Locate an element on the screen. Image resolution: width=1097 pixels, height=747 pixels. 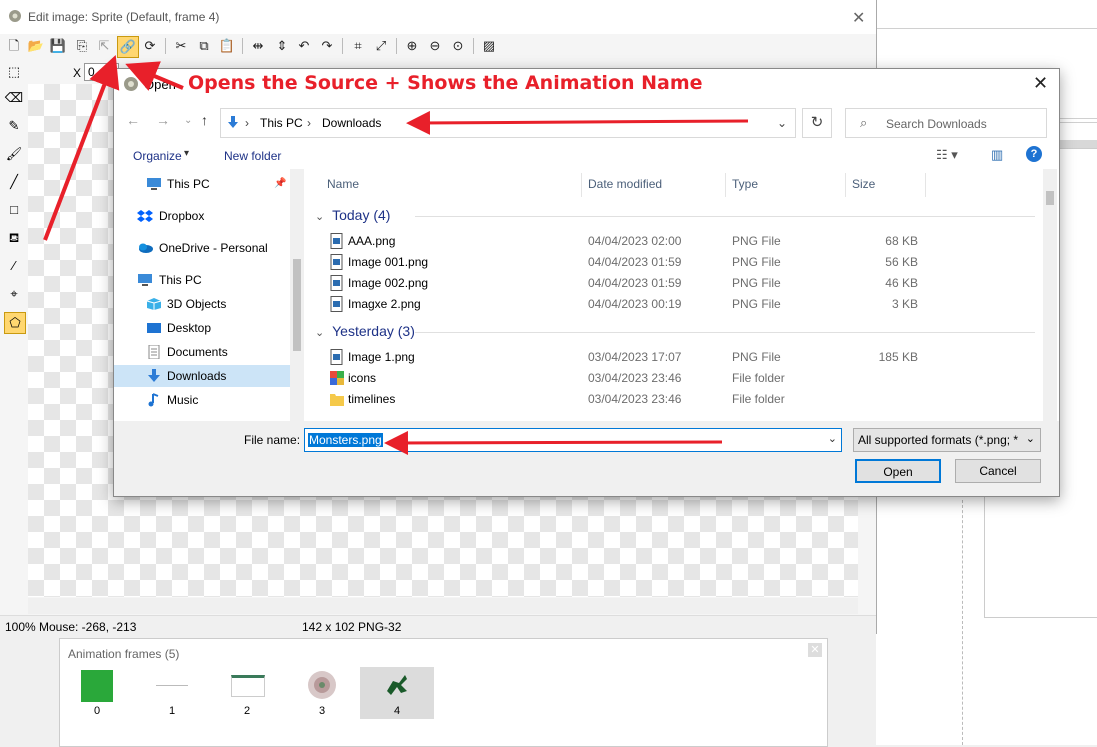
tree-item-music: Music is located at coordinates (202, 400).